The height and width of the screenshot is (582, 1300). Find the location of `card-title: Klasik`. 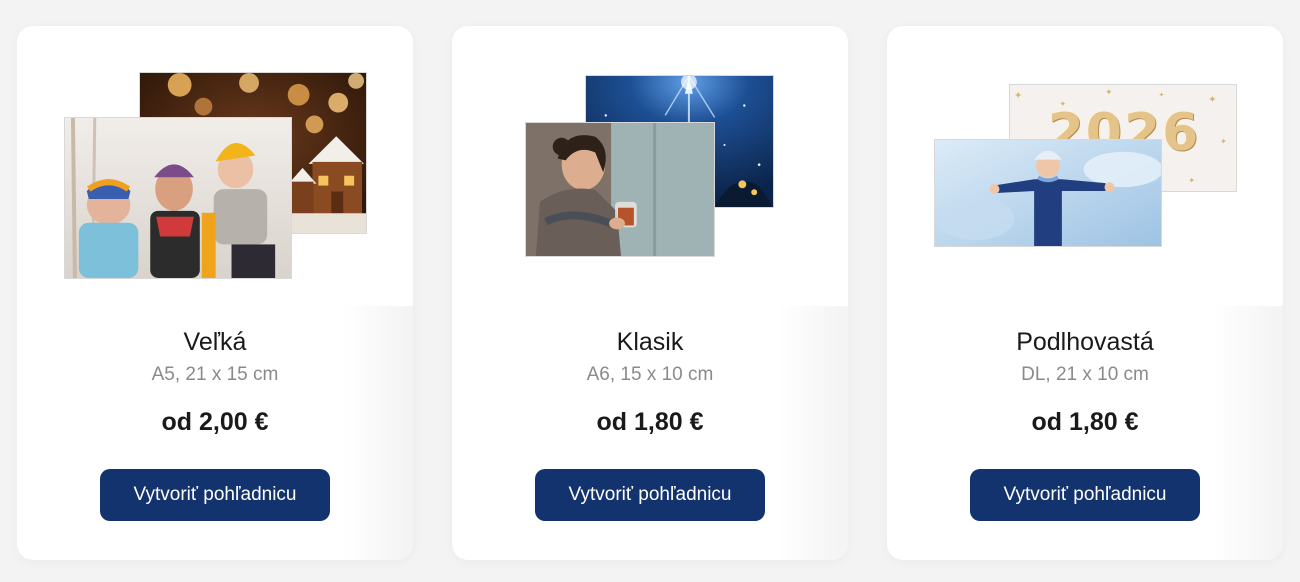

card-title: Klasik is located at coordinates (650, 342).